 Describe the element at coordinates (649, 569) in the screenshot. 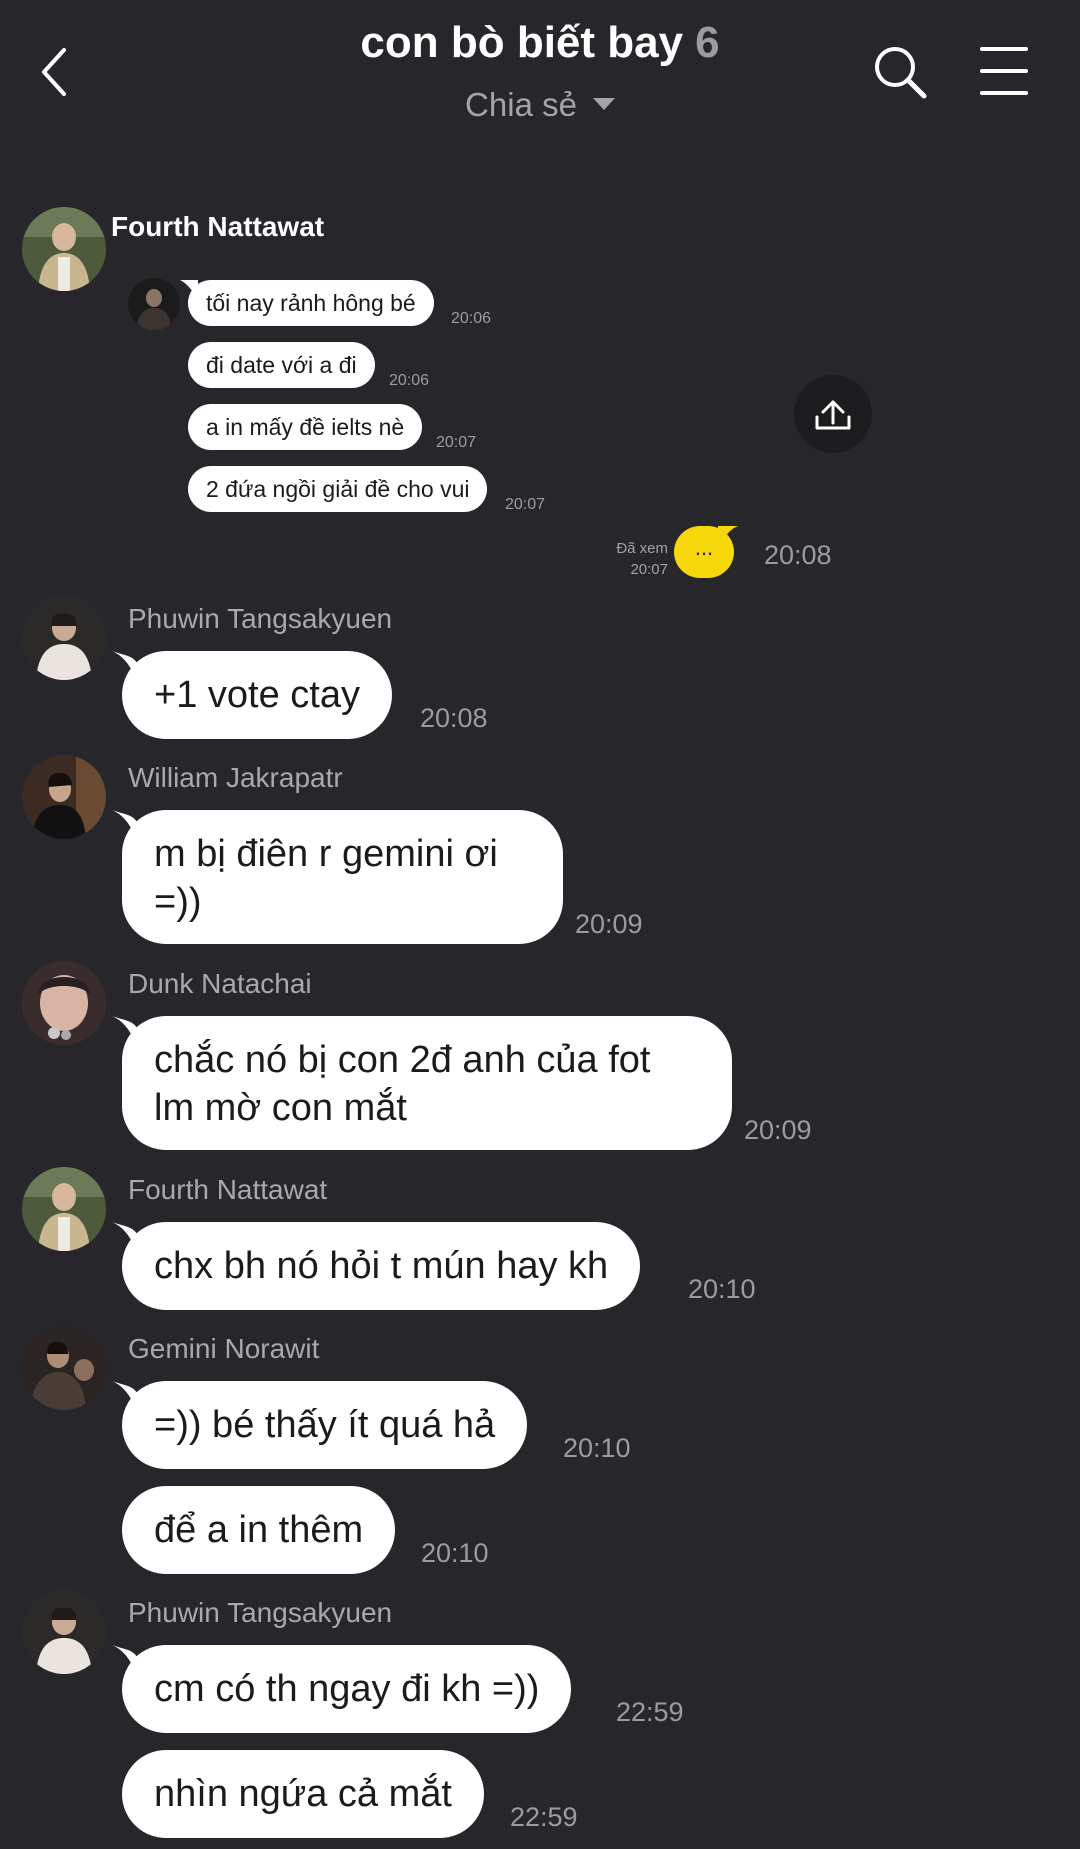

I see `seen-time: 20:07` at that location.